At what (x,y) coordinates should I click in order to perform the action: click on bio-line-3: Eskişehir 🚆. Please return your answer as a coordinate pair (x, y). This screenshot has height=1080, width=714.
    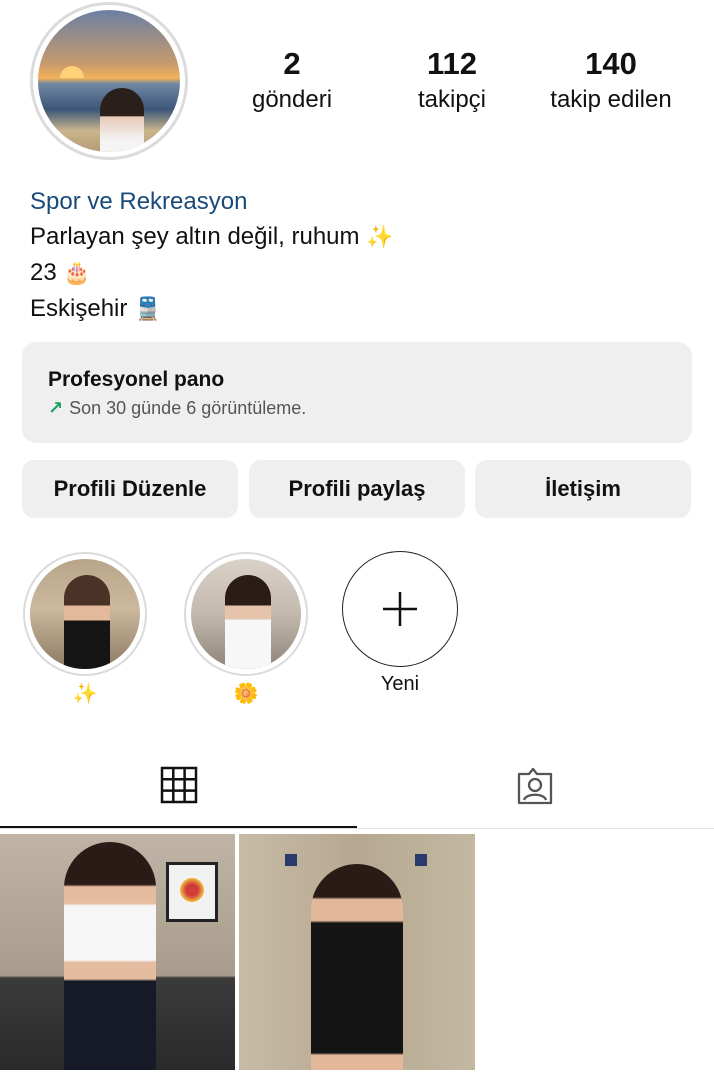
    Looking at the image, I should click on (96, 308).